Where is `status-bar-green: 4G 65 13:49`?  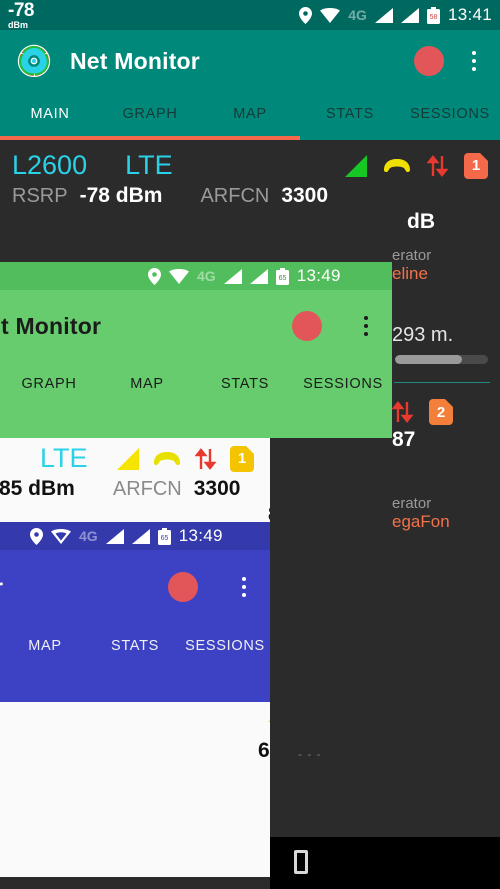
status-bar-green: 4G 65 13:49 is located at coordinates (196, 276).